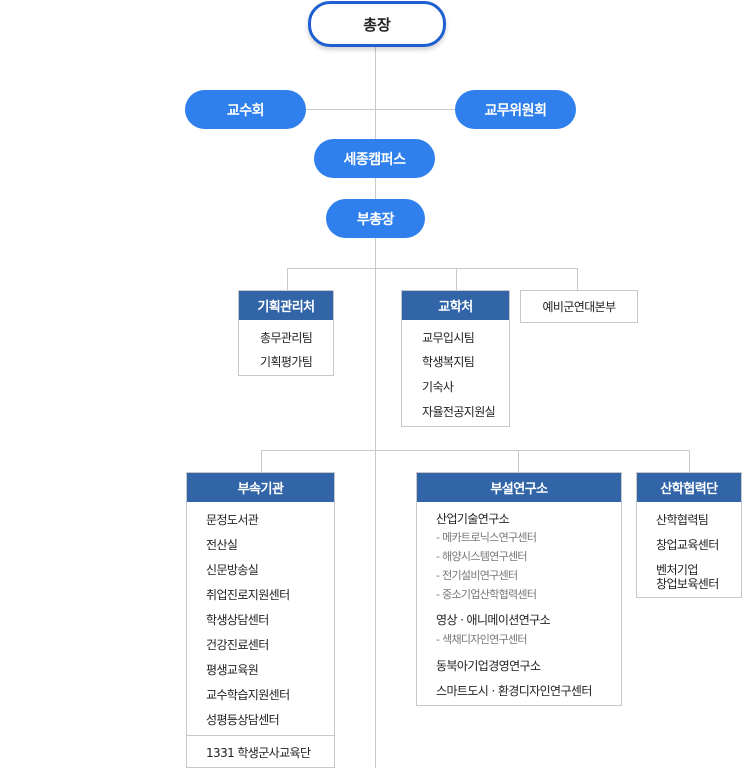 This screenshot has height=768, width=750. Describe the element at coordinates (455, 305) in the screenshot. I see `academic-affairs-title: 교학처` at that location.